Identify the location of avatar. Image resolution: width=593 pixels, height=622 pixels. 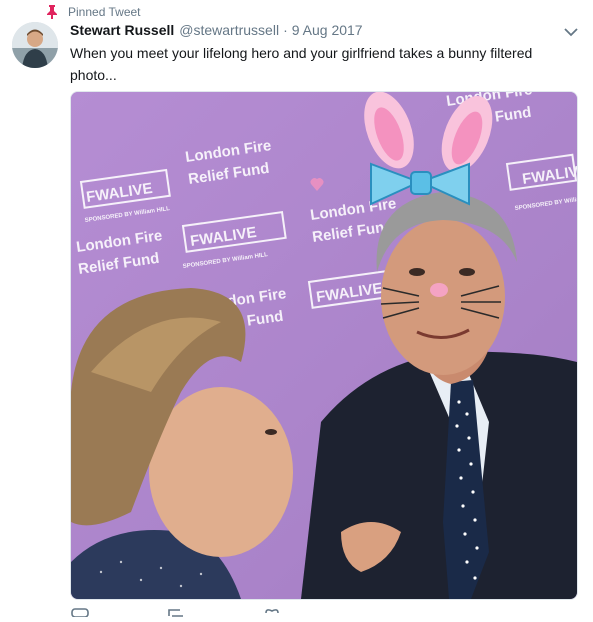
(35, 45).